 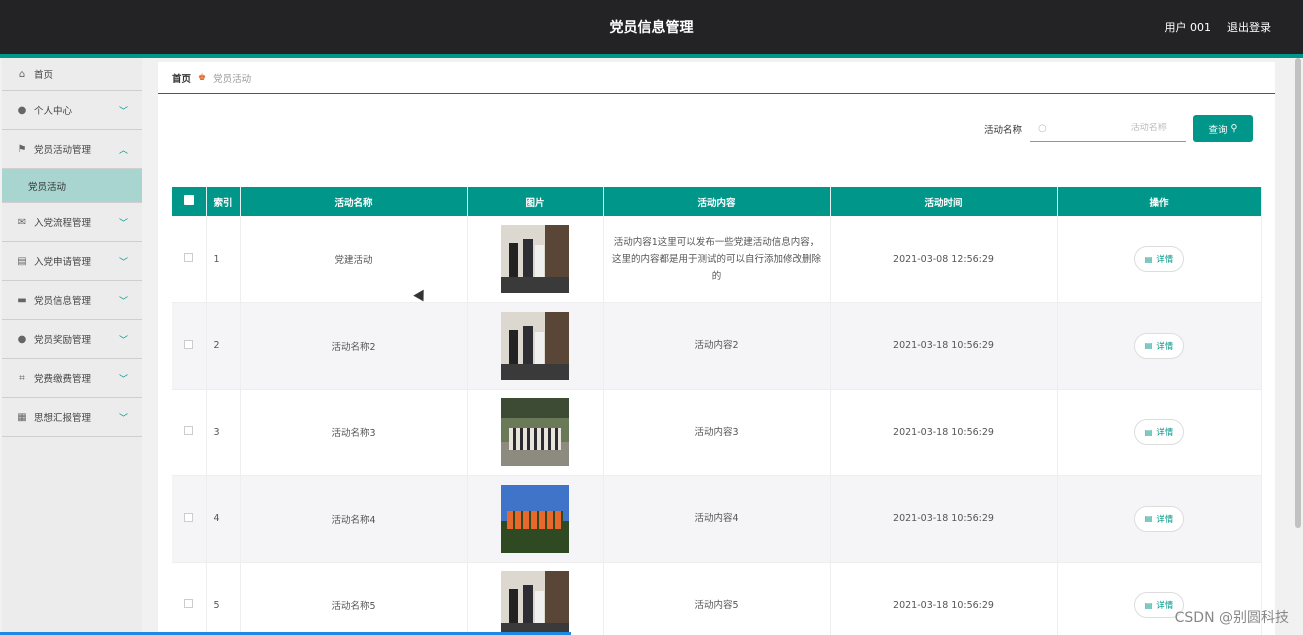 What do you see at coordinates (72, 339) in the screenshot?
I see `sidebar-item-member-reward: ● 党员奖励管理 ﹀` at bounding box center [72, 339].